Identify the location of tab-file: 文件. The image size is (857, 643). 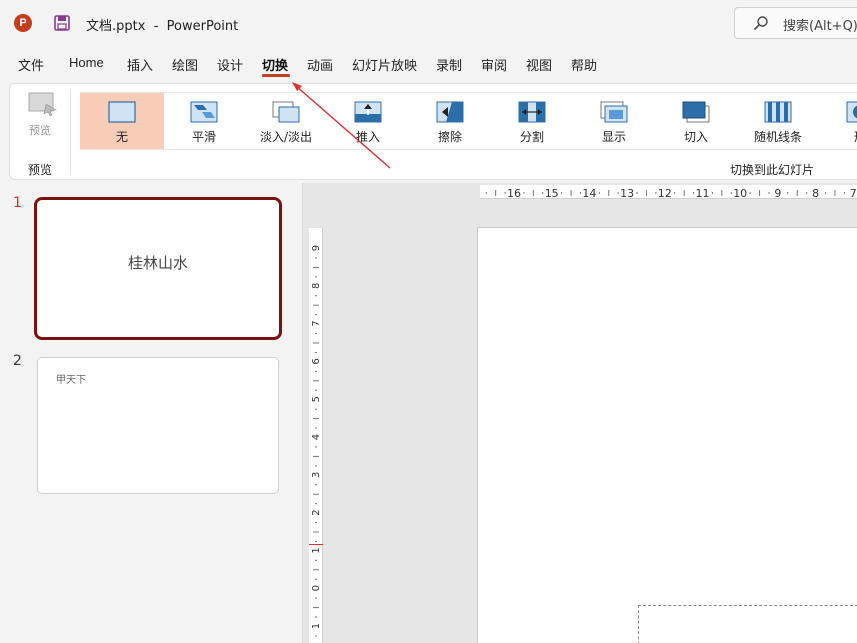
(31, 64).